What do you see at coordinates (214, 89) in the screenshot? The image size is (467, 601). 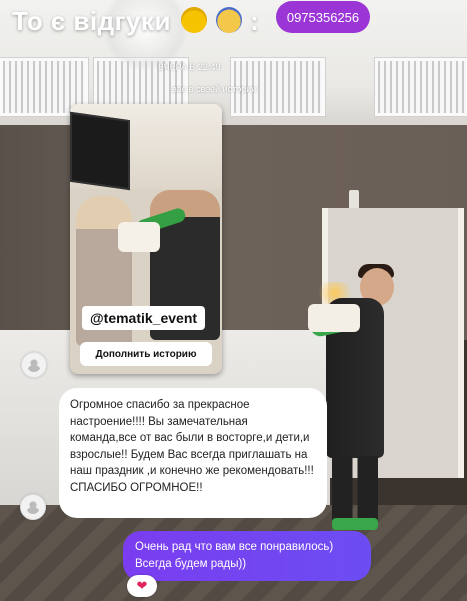 I see `story-mention-text: вас в своей истории` at bounding box center [214, 89].